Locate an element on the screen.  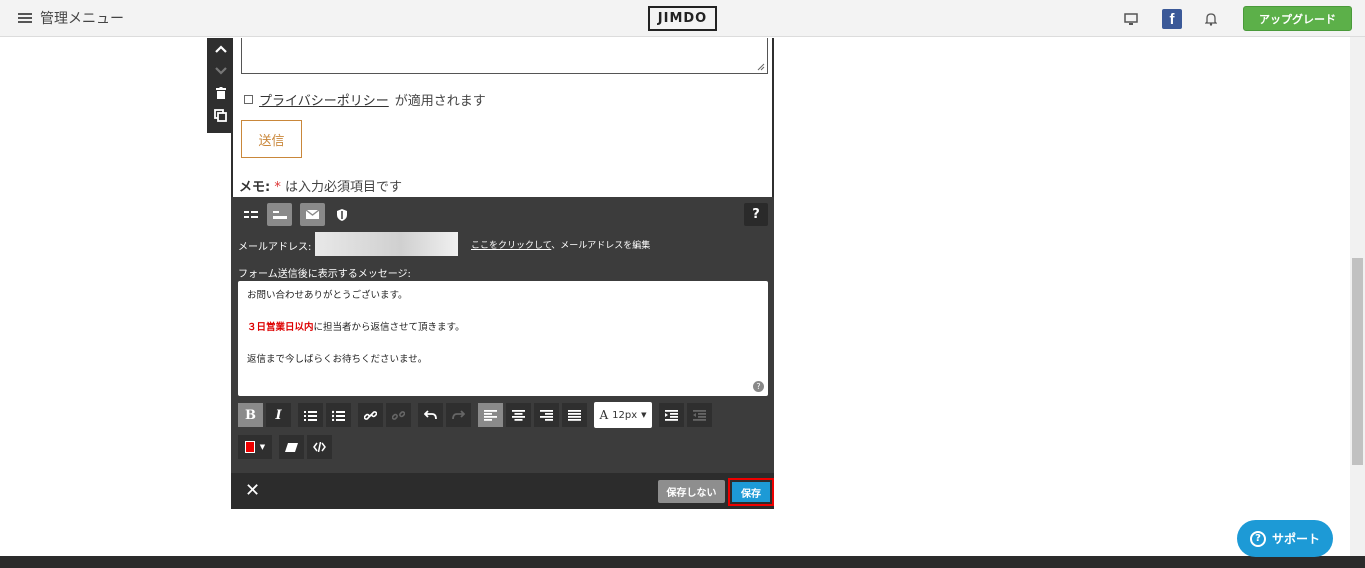
privacy-policy-link: プライバシーポリシー is located at coordinates (324, 99).